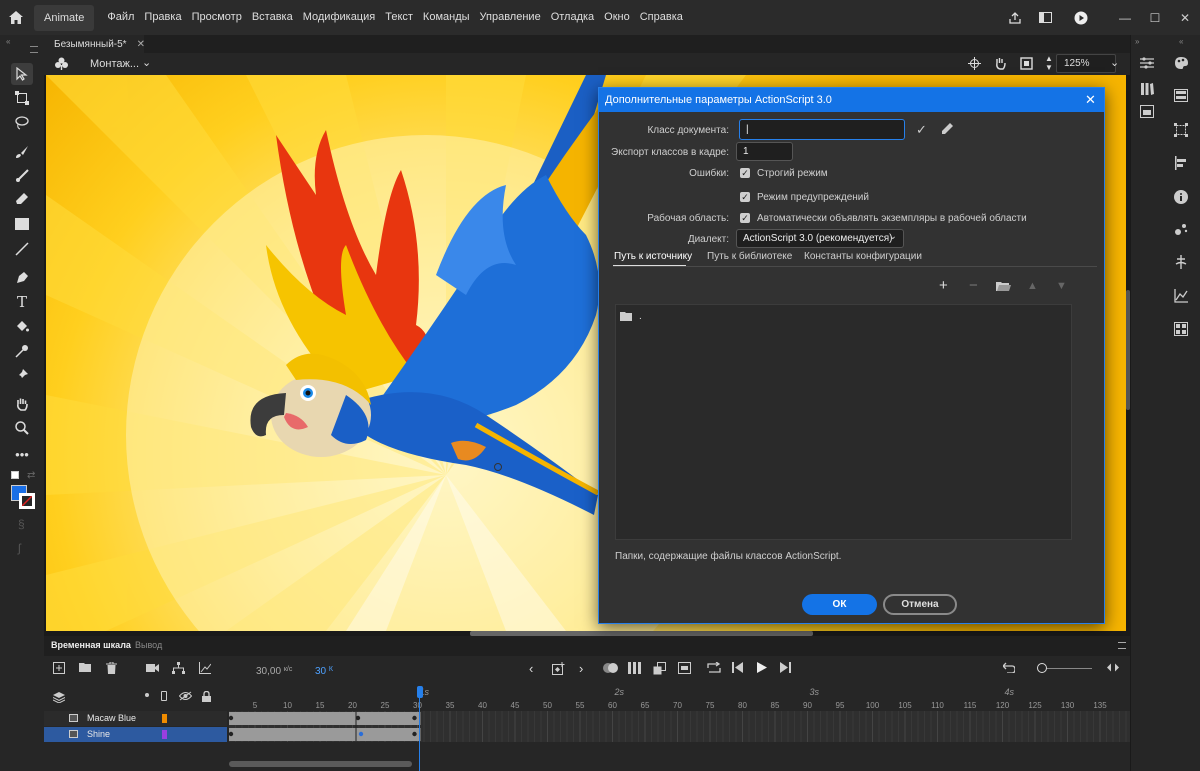  I want to click on new-folder-icon, so click(85, 668).